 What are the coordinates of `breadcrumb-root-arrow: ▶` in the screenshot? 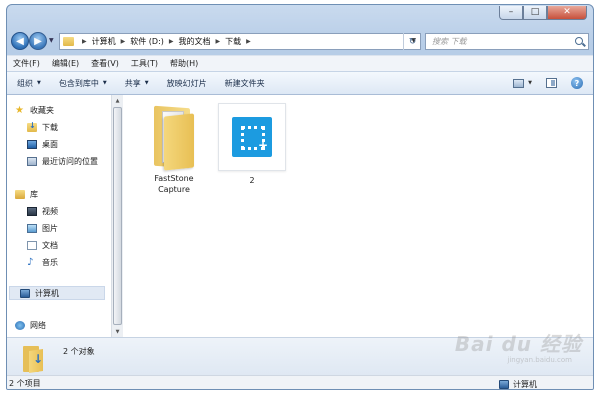 It's located at (84, 41).